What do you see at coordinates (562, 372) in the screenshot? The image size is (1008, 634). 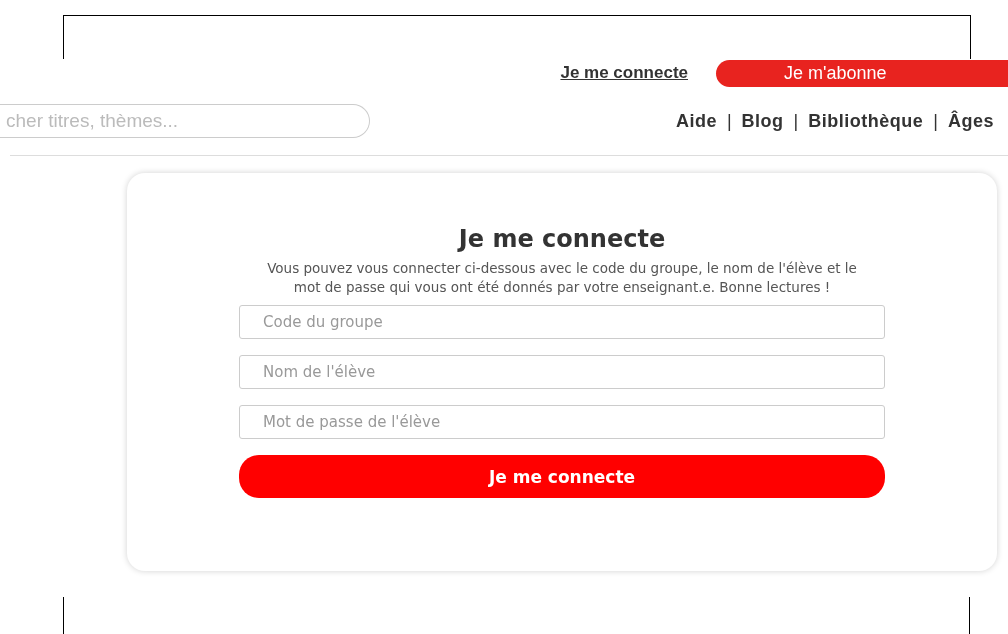 I see `input-field: Nom de l'élève` at bounding box center [562, 372].